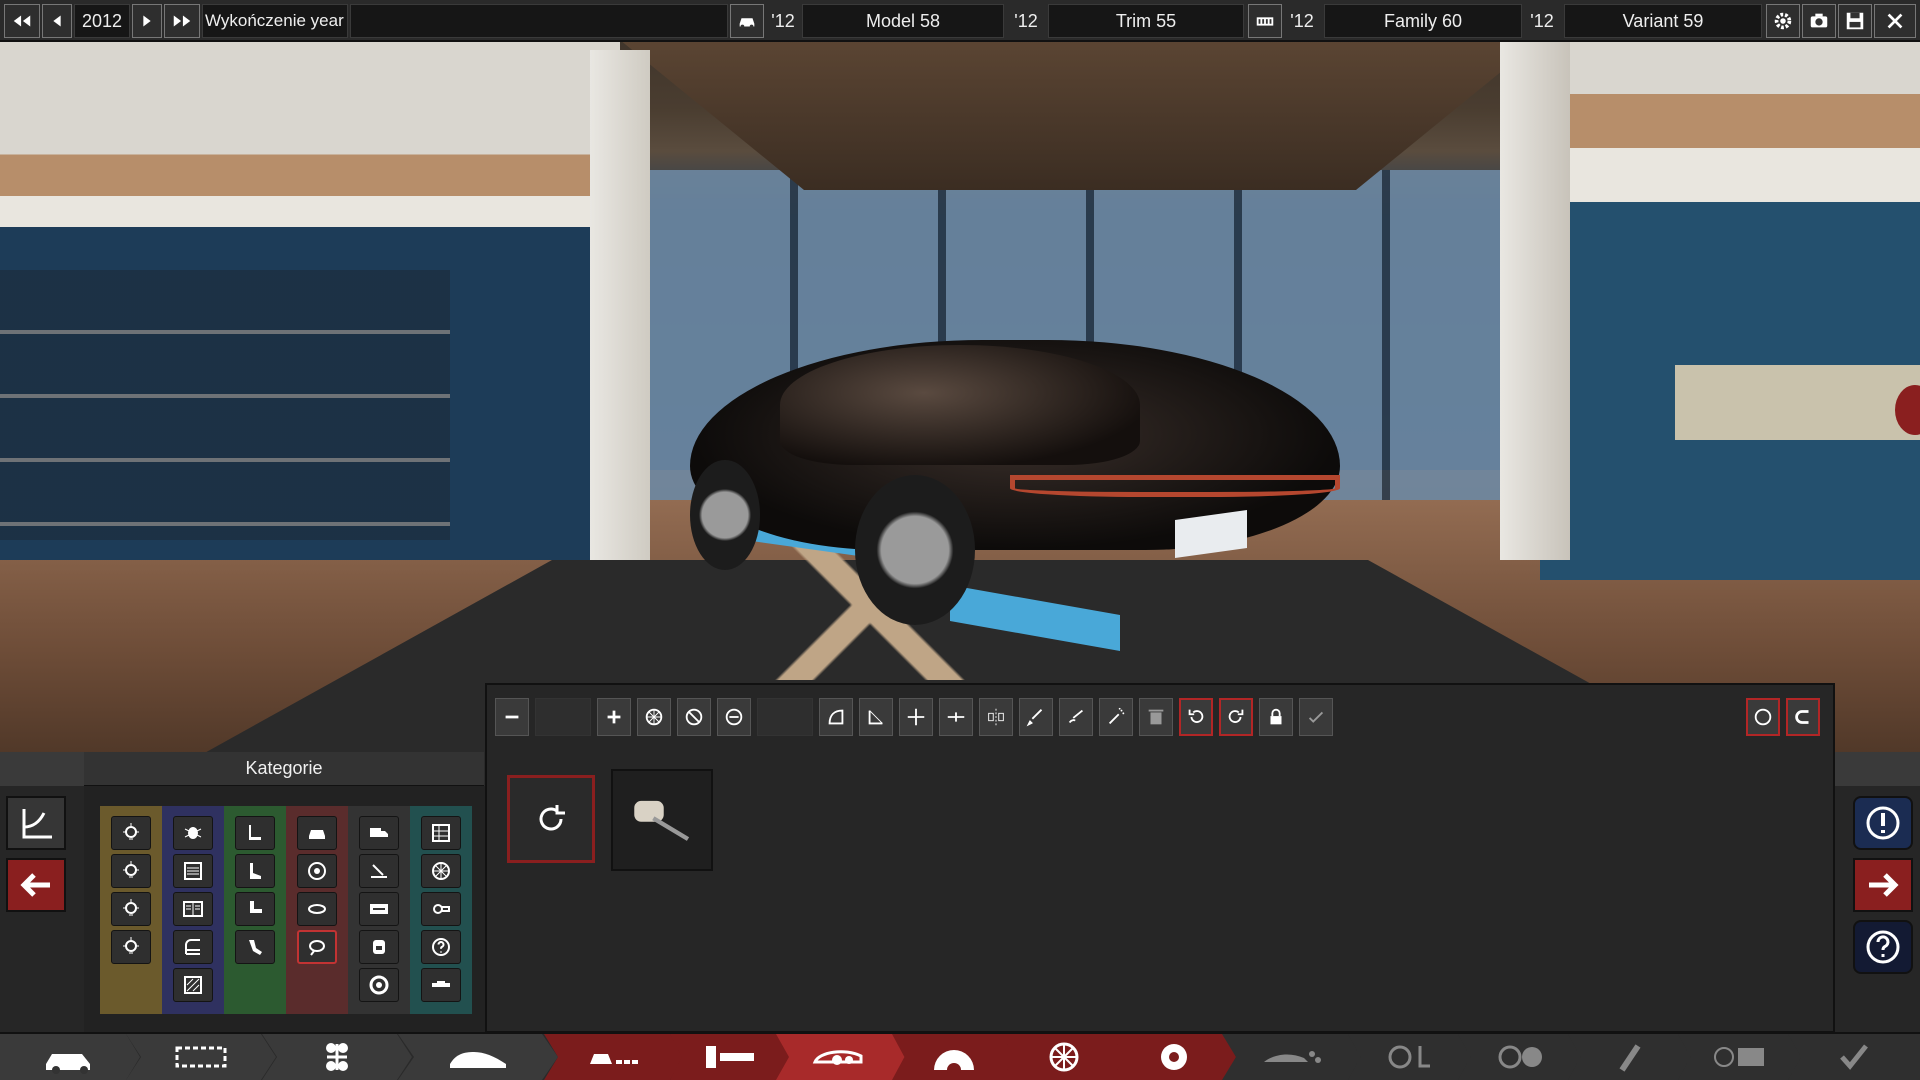 The image size is (1920, 1080). Describe the element at coordinates (614, 717) in the screenshot. I see `scale-up-button` at that location.